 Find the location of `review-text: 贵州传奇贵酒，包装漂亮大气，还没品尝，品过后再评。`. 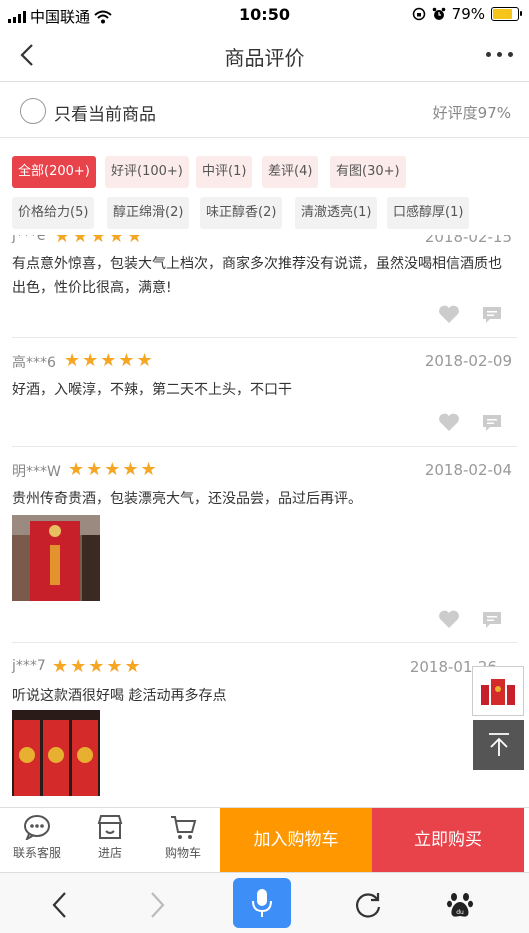

review-text: 贵州传奇贵酒，包装漂亮大气，还没品尝，品过后再评。 is located at coordinates (187, 499).